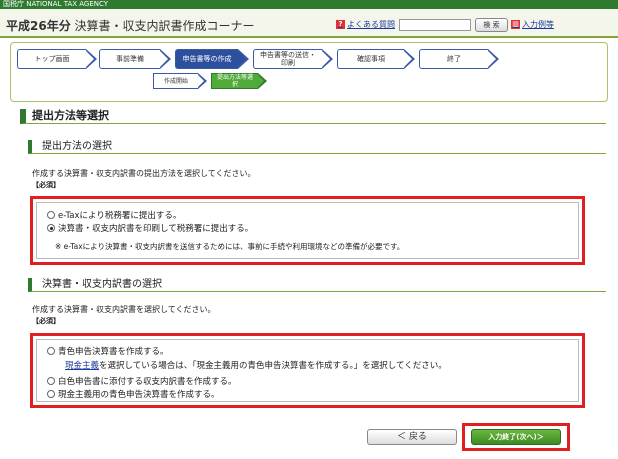 This screenshot has height=459, width=618. Describe the element at coordinates (51, 381) in the screenshot. I see `radio-white` at that location.